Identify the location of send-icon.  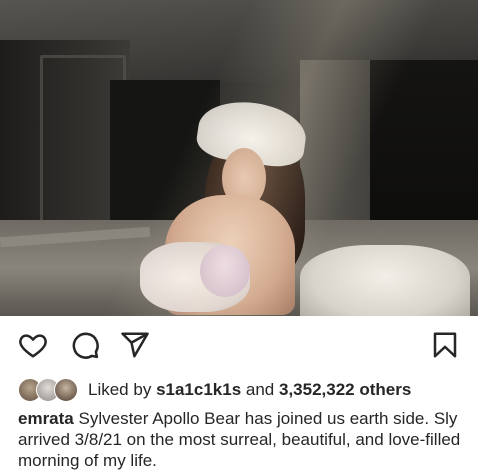
(135, 345).